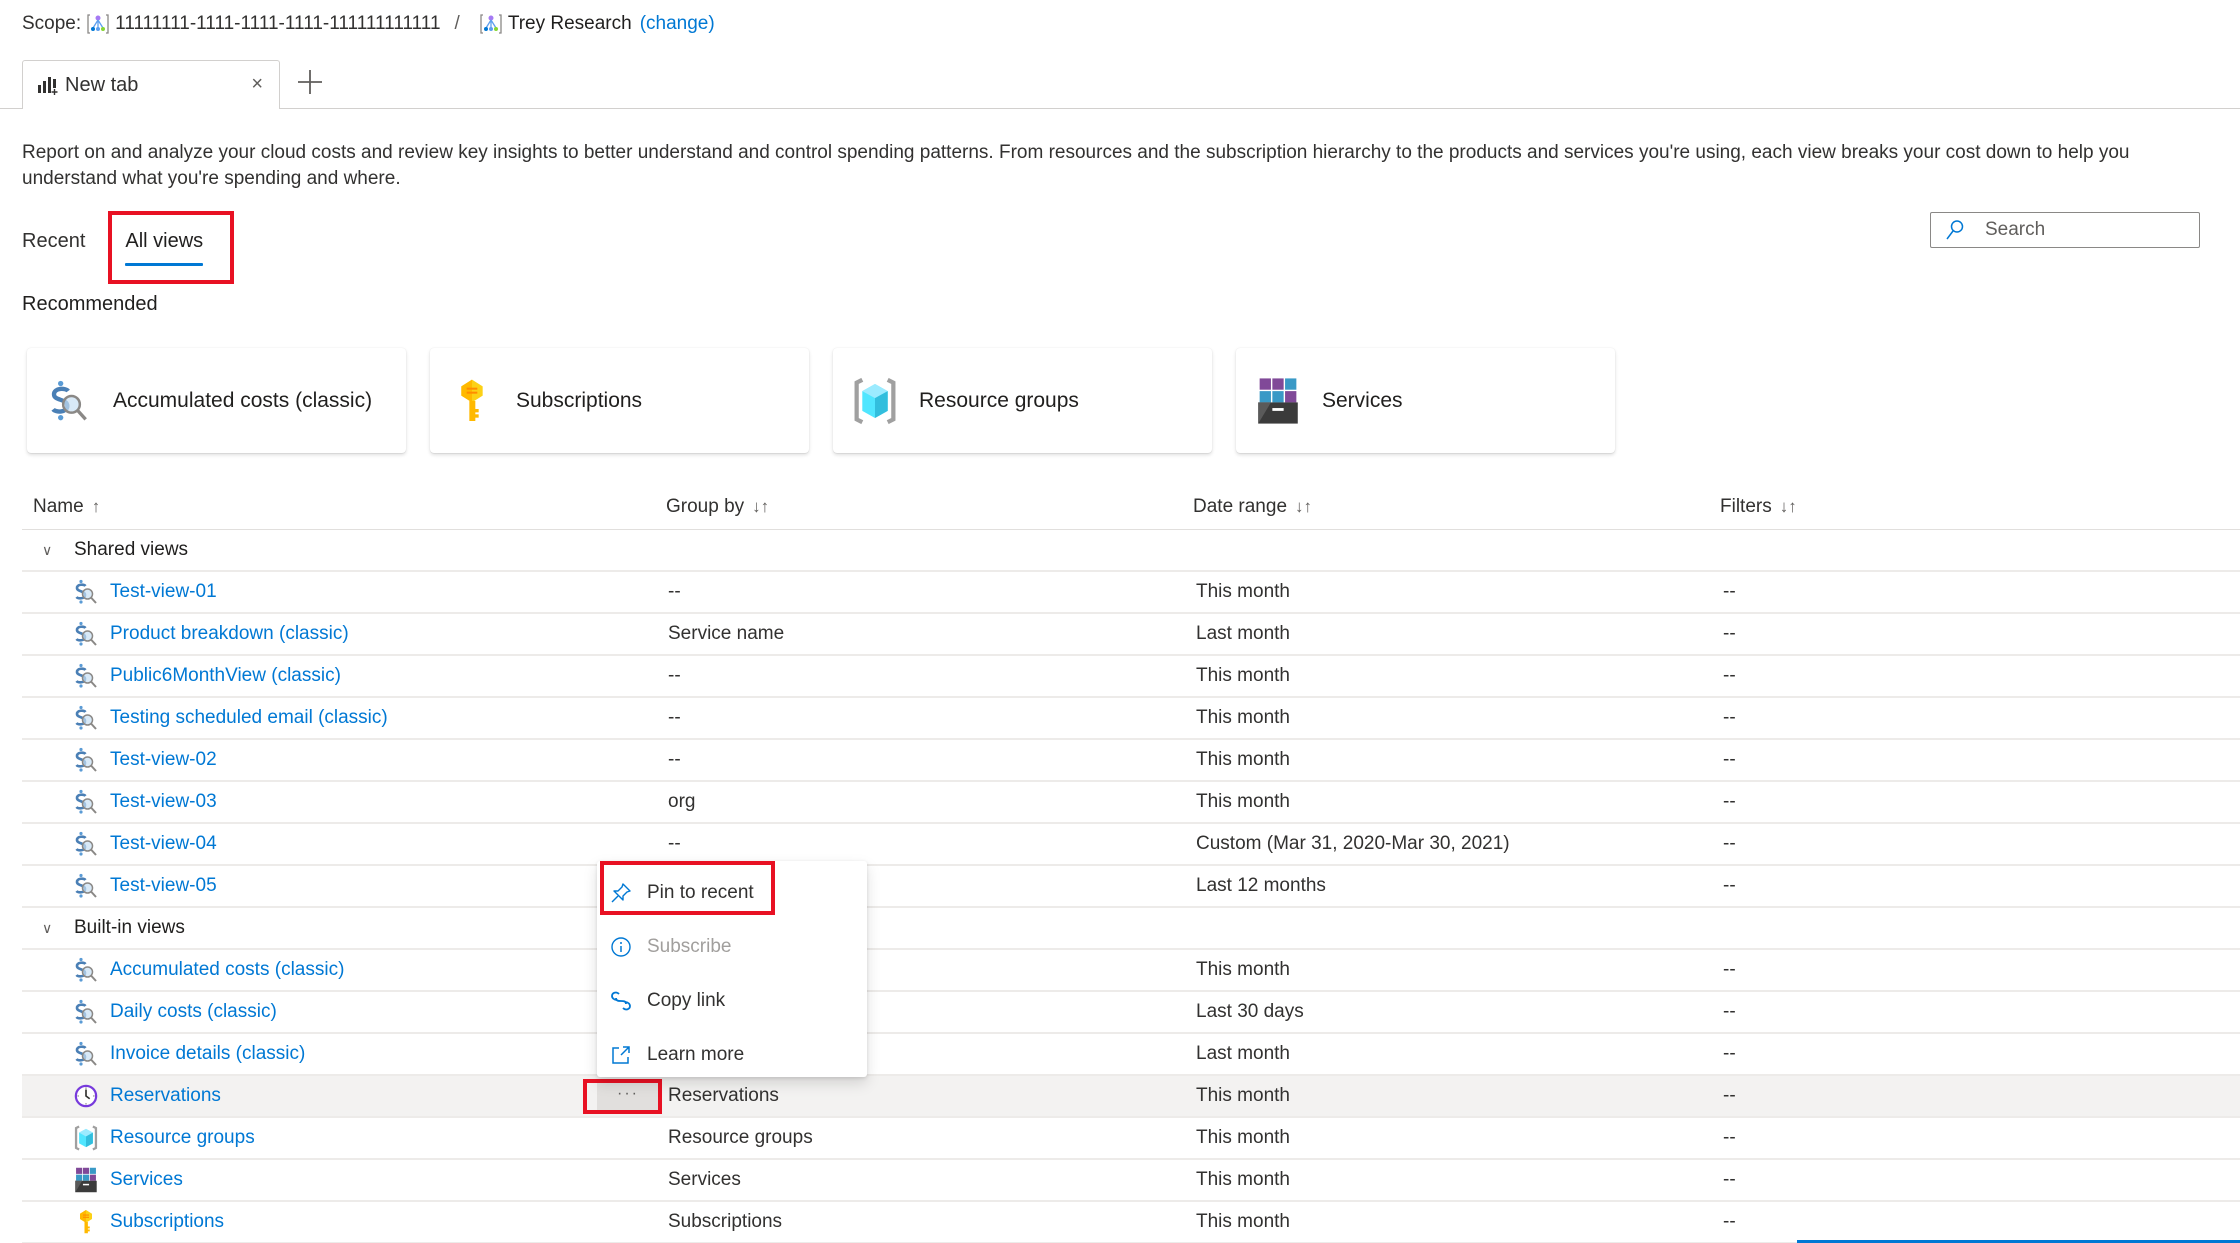 This screenshot has width=2240, height=1243. What do you see at coordinates (52, 23) in the screenshot?
I see `scope-label: Scope:` at bounding box center [52, 23].